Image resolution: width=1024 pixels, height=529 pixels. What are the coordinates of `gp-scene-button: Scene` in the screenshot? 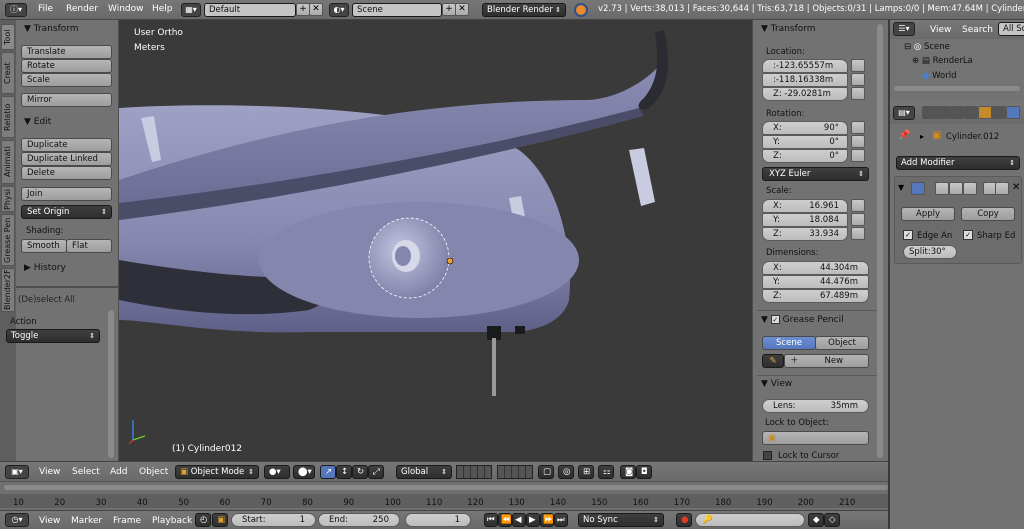 It's located at (789, 343).